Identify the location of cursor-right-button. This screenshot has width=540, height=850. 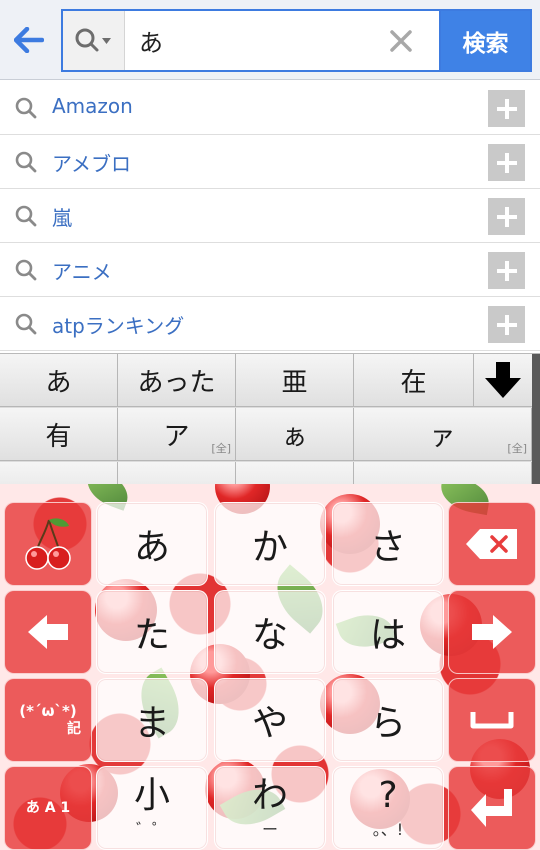
(492, 632).